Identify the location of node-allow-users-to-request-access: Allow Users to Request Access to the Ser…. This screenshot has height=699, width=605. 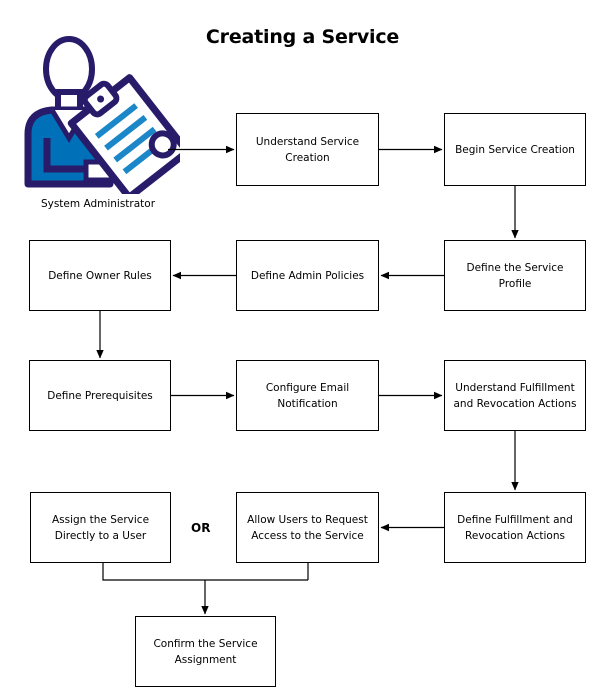
(307, 527).